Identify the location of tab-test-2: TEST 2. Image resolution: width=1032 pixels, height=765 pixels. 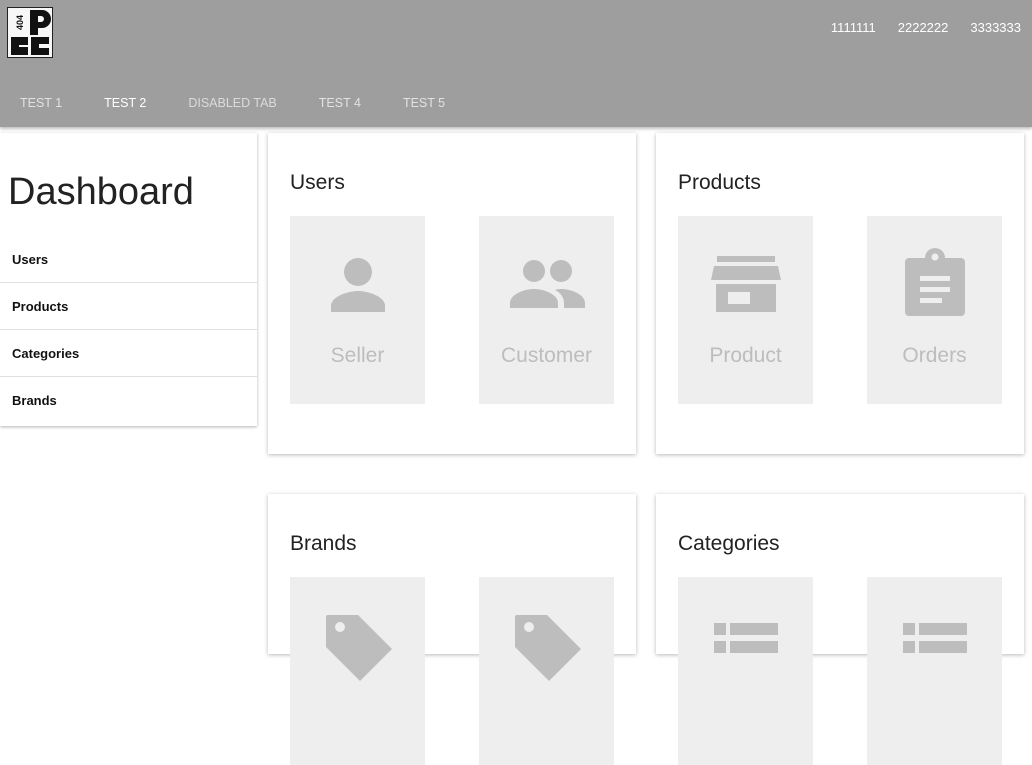
(126, 104).